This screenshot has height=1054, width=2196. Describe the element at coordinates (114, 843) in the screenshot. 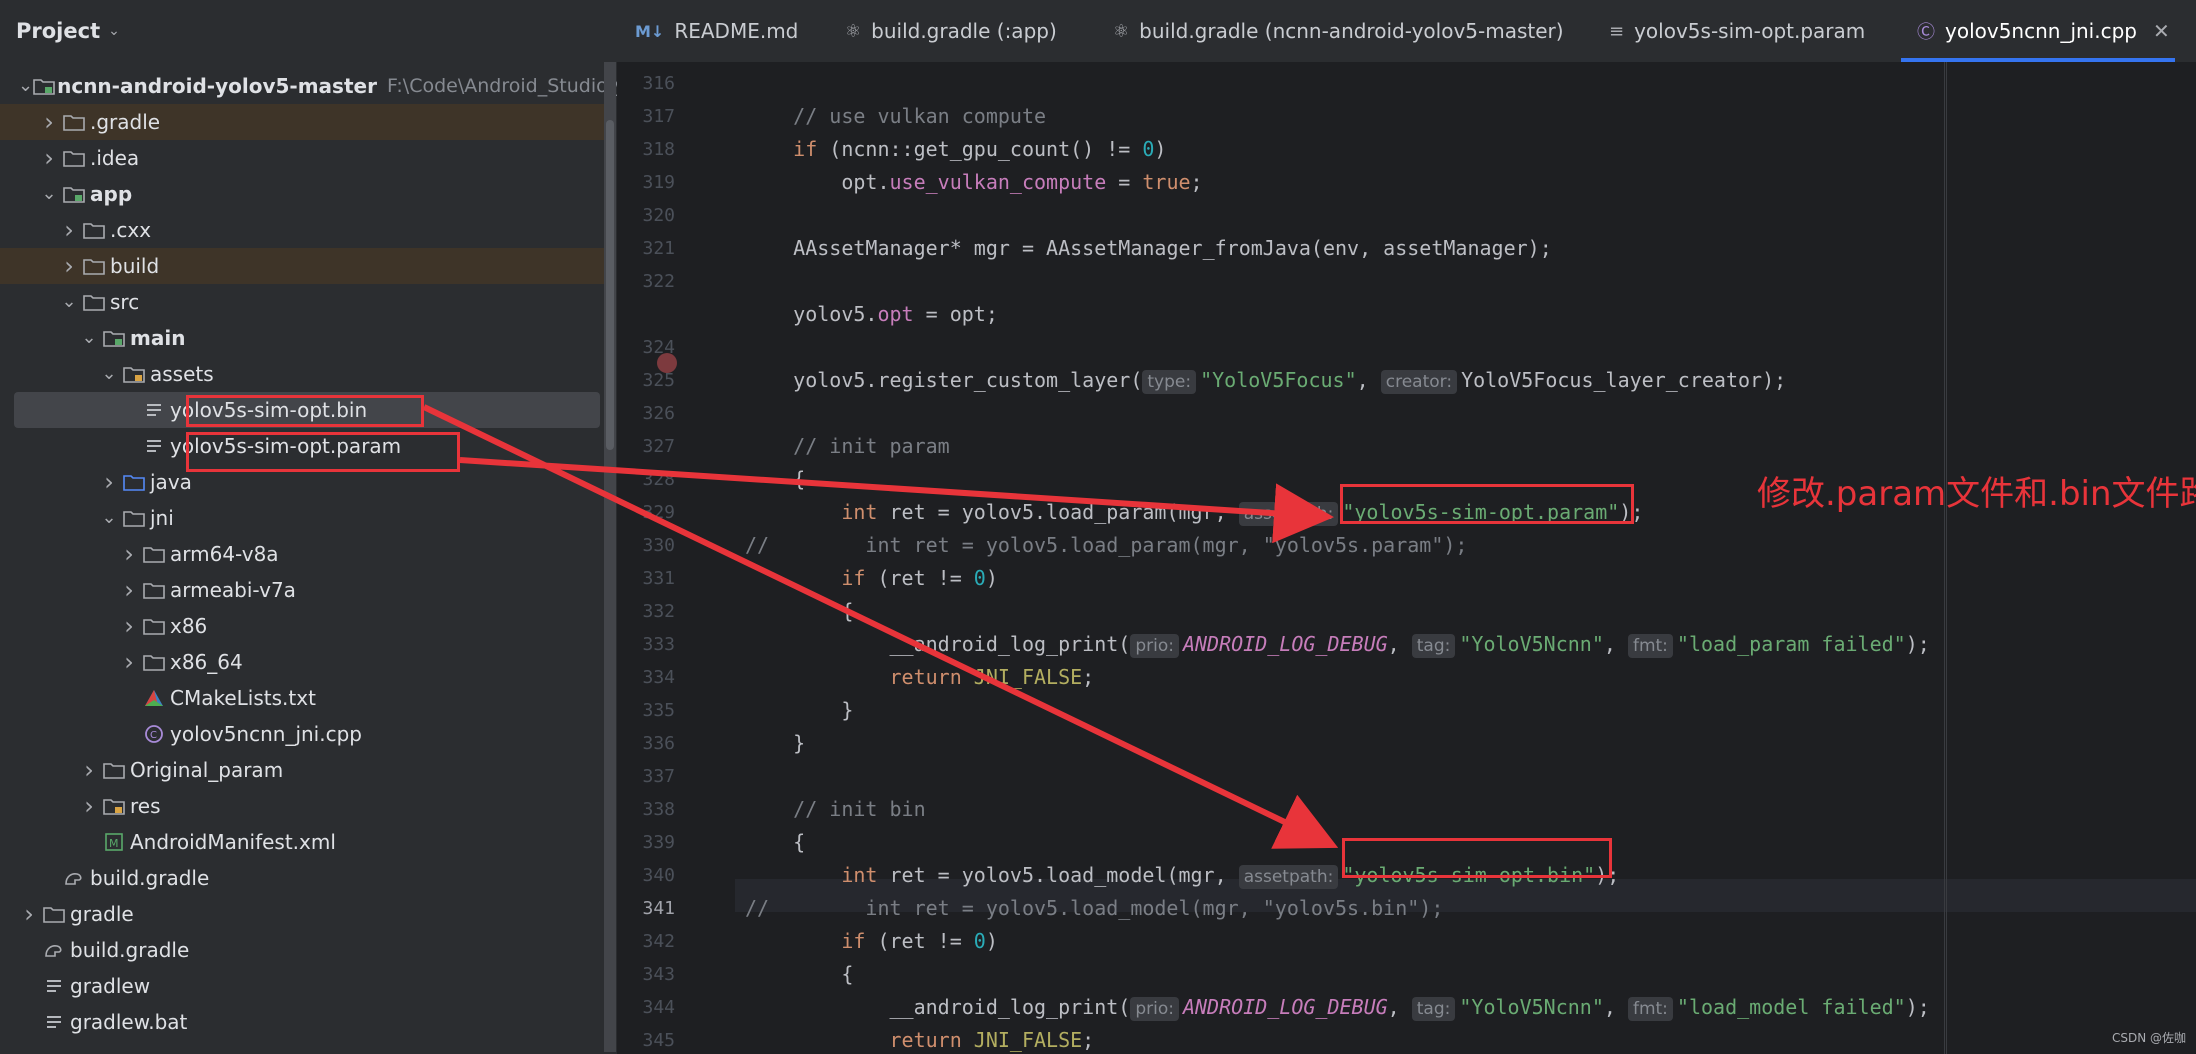

I see `svg-text: M` at that location.